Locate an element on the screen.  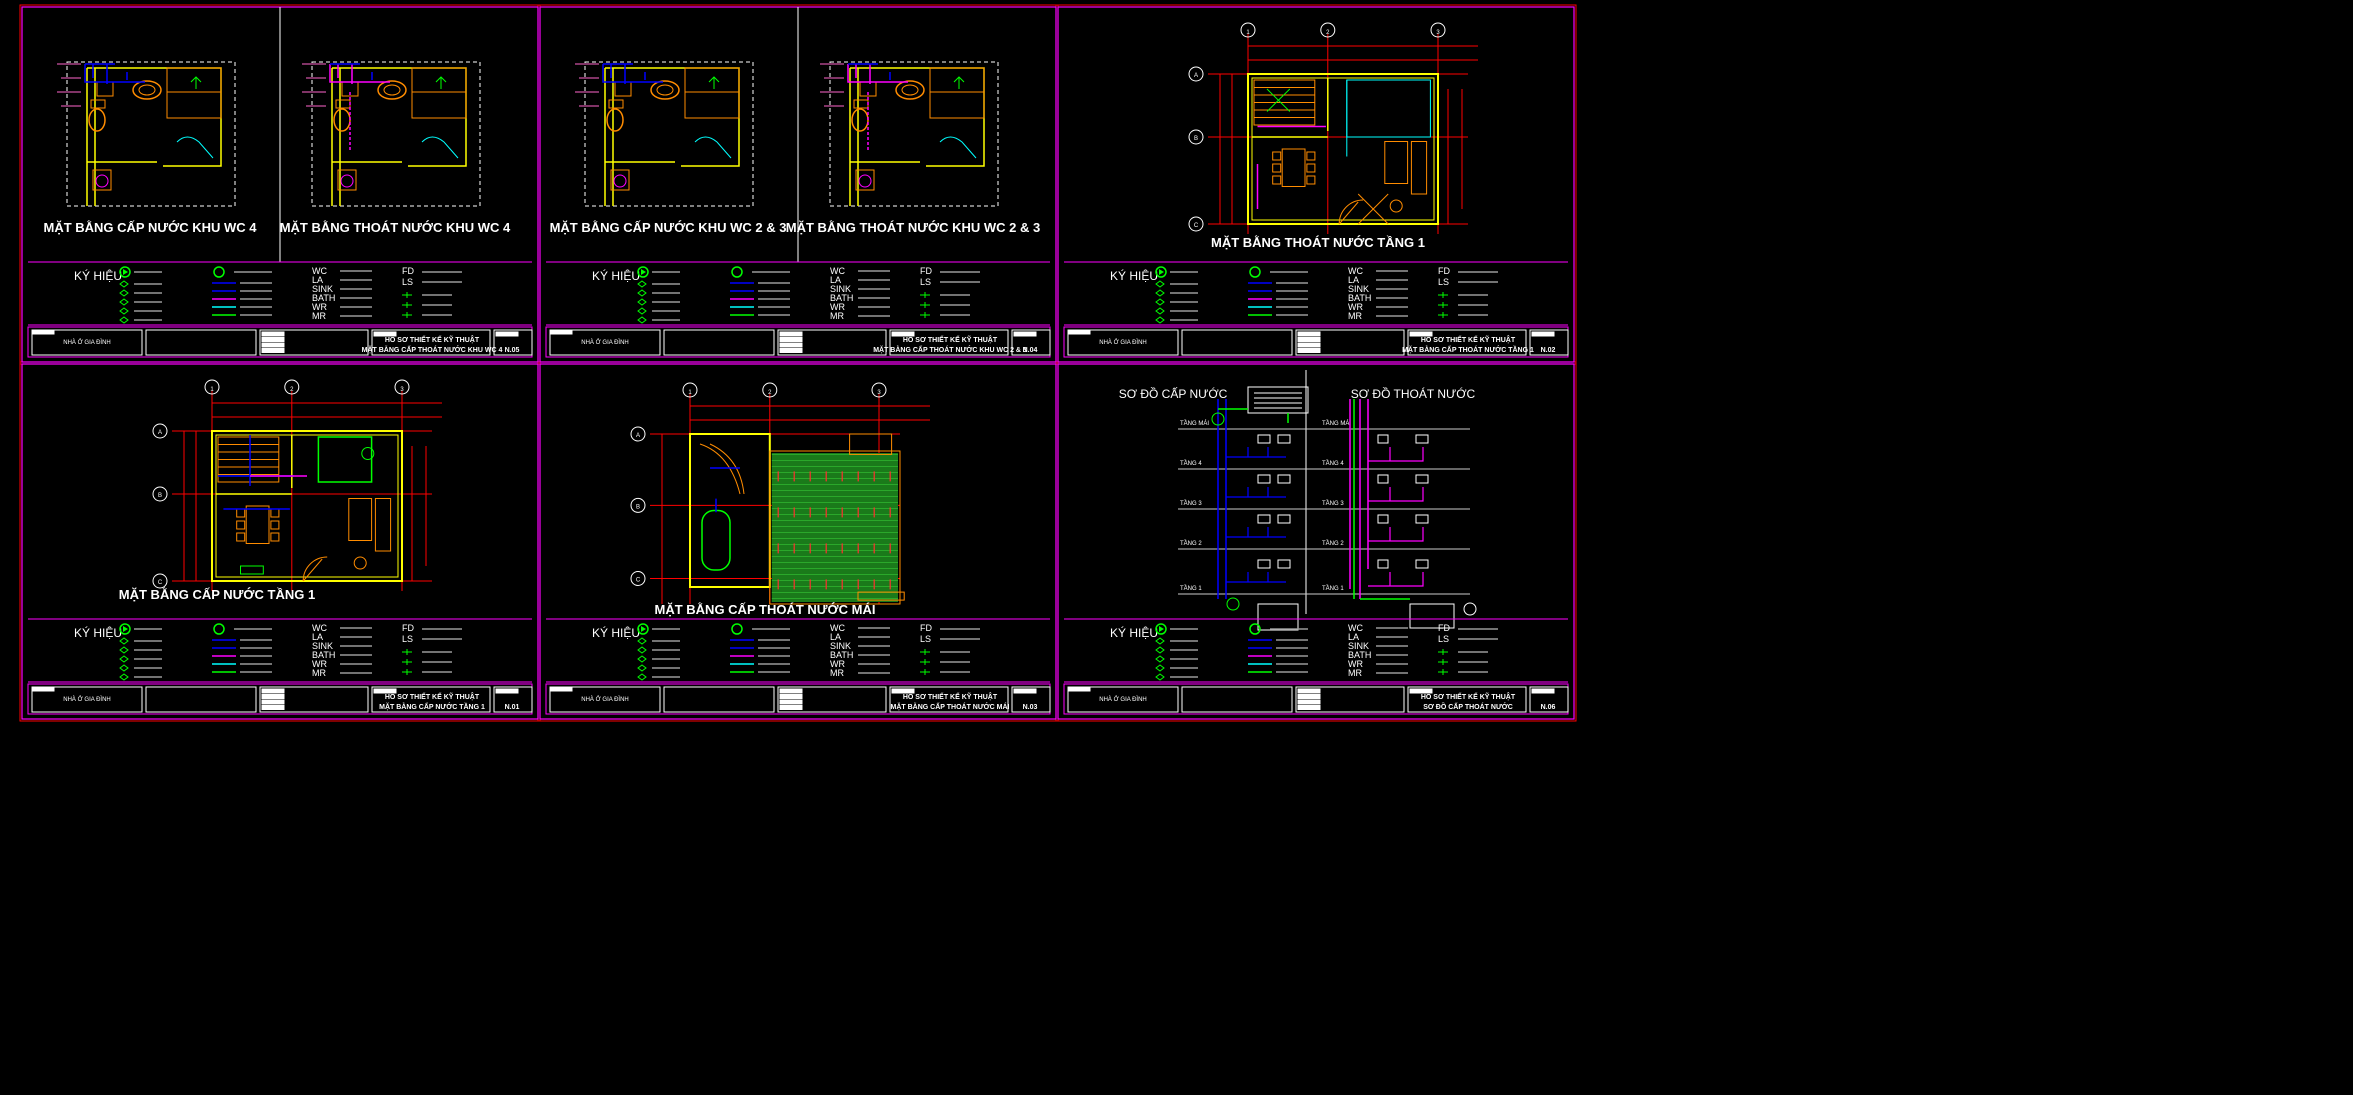
tank-room is located at coordinates (345, 459).